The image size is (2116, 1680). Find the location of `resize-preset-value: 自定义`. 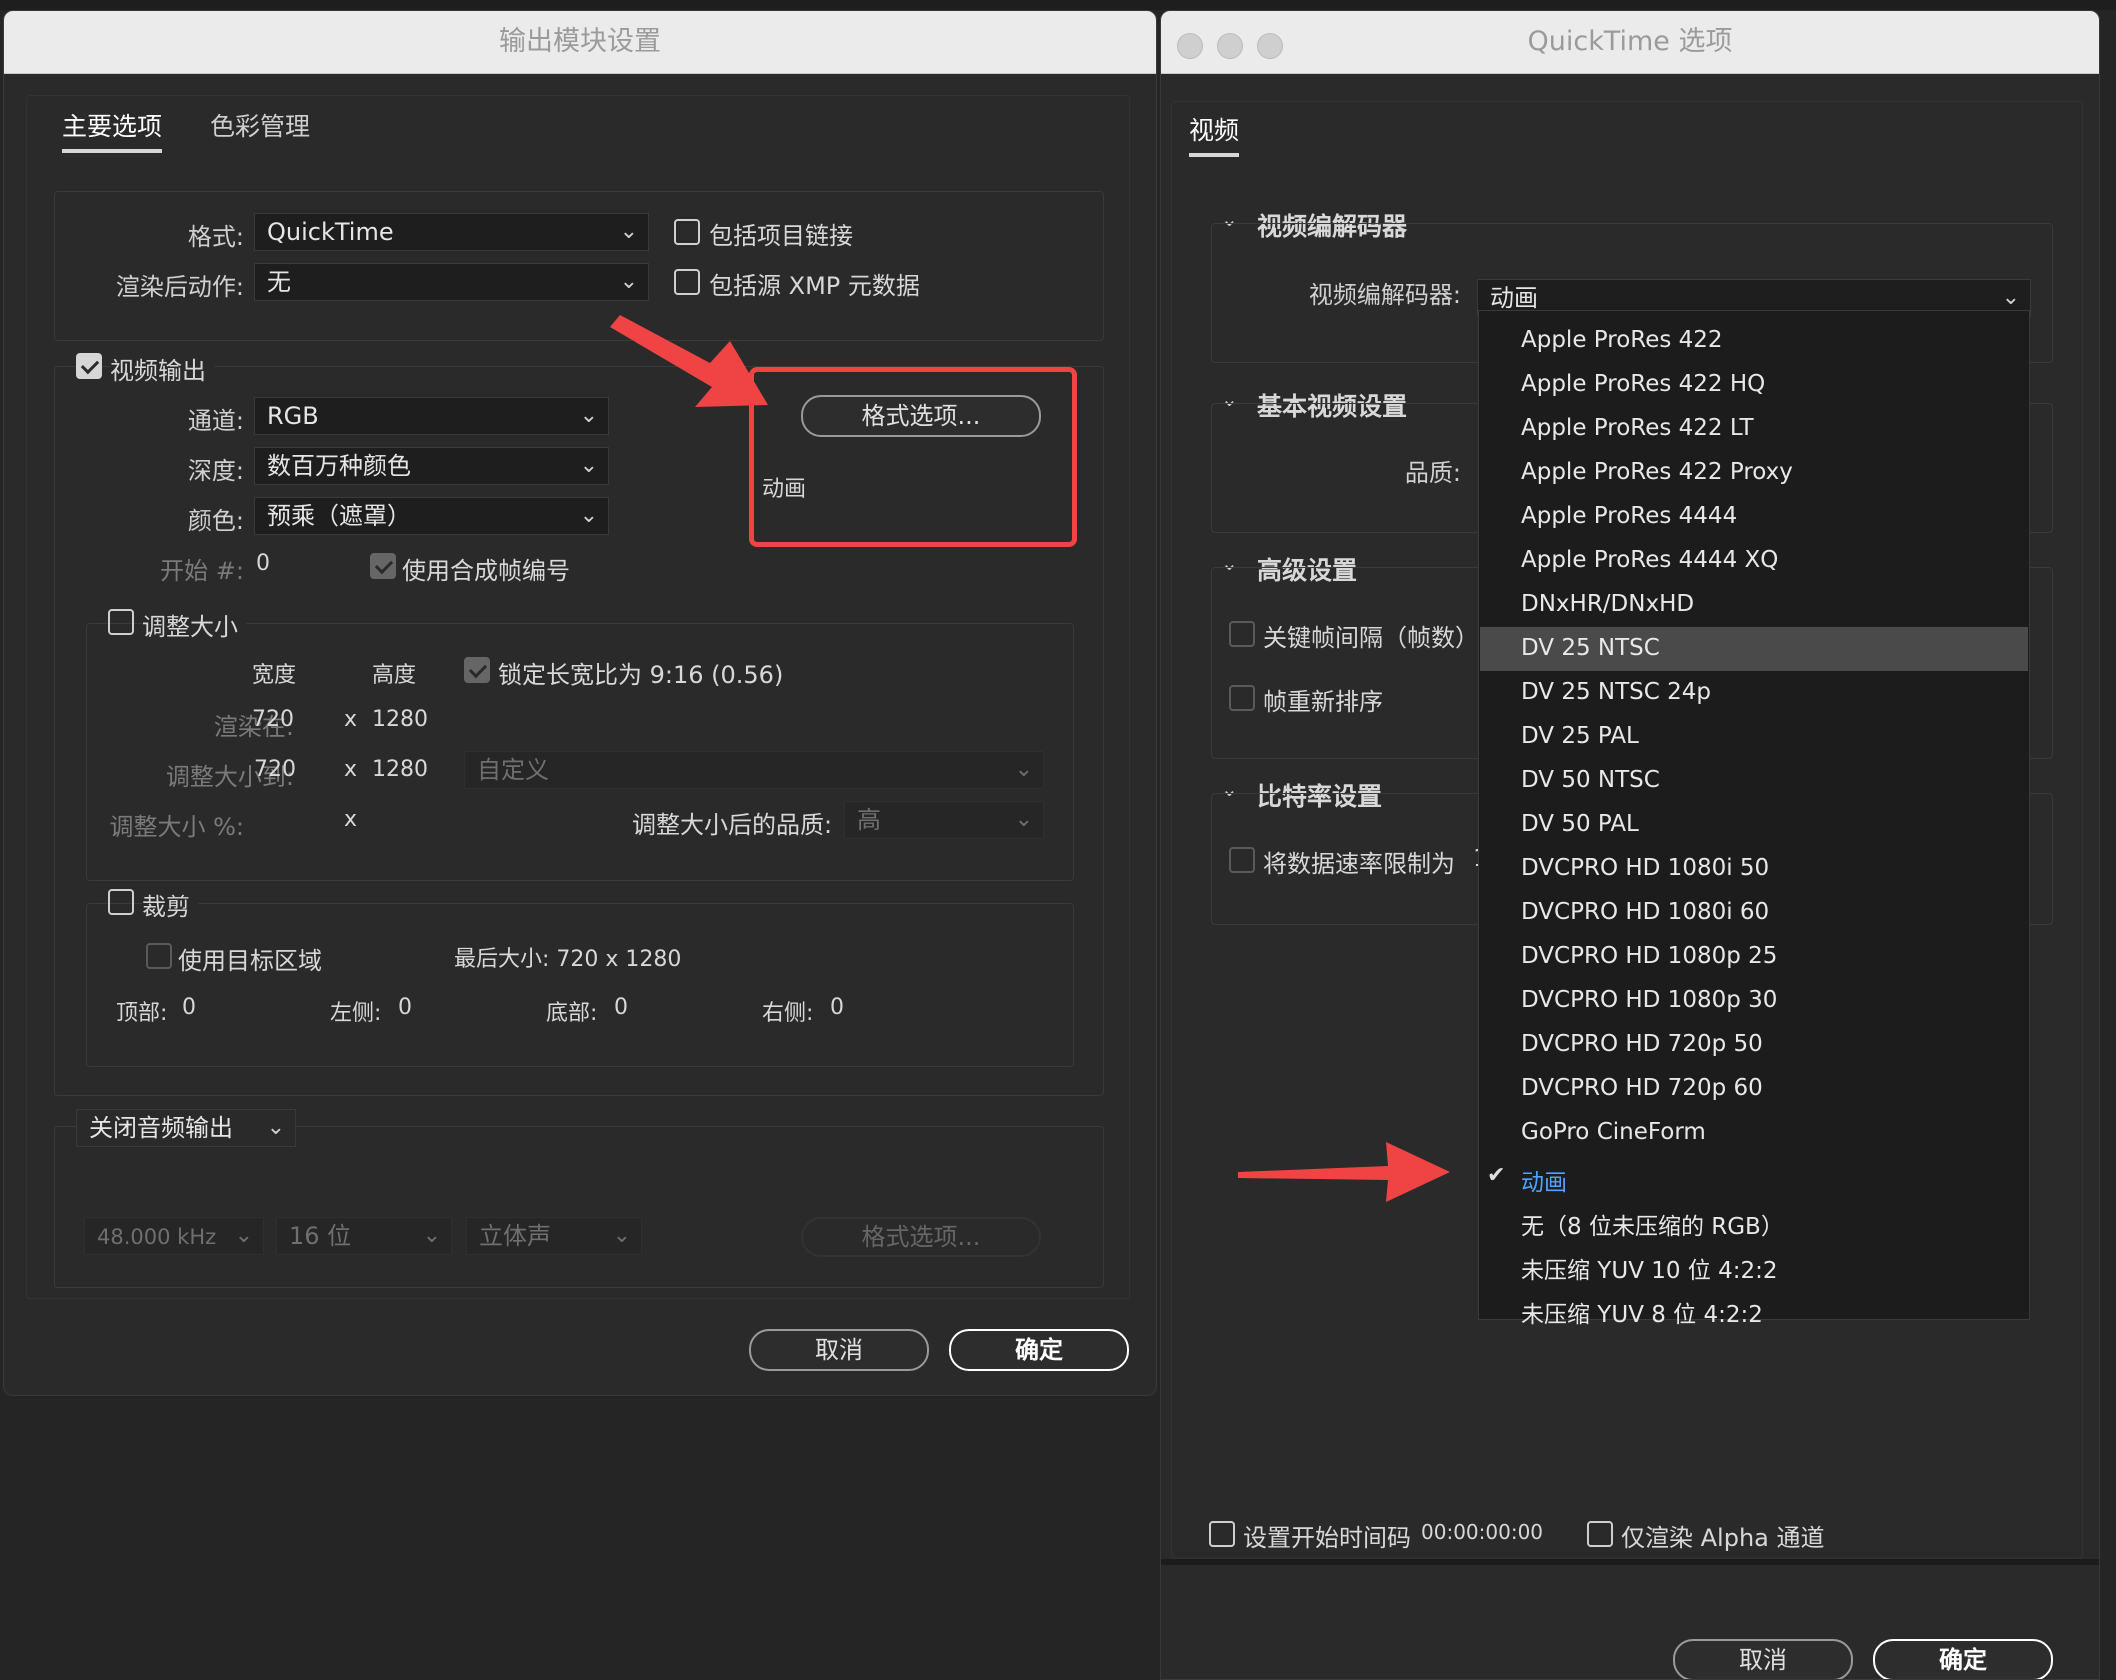

resize-preset-value: 自定义 is located at coordinates (513, 770).